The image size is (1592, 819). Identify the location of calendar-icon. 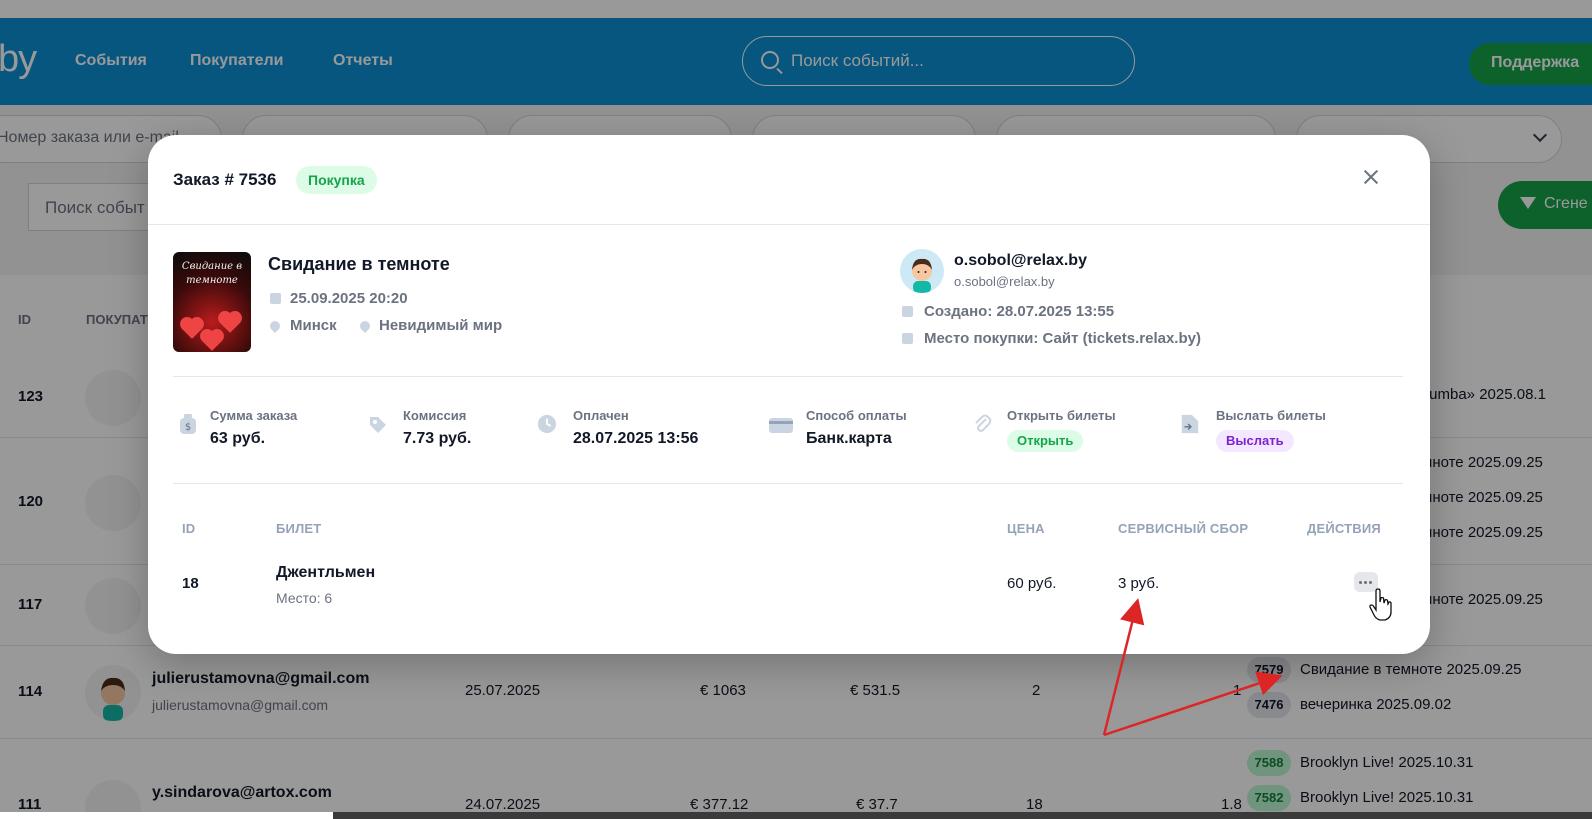
(275, 298).